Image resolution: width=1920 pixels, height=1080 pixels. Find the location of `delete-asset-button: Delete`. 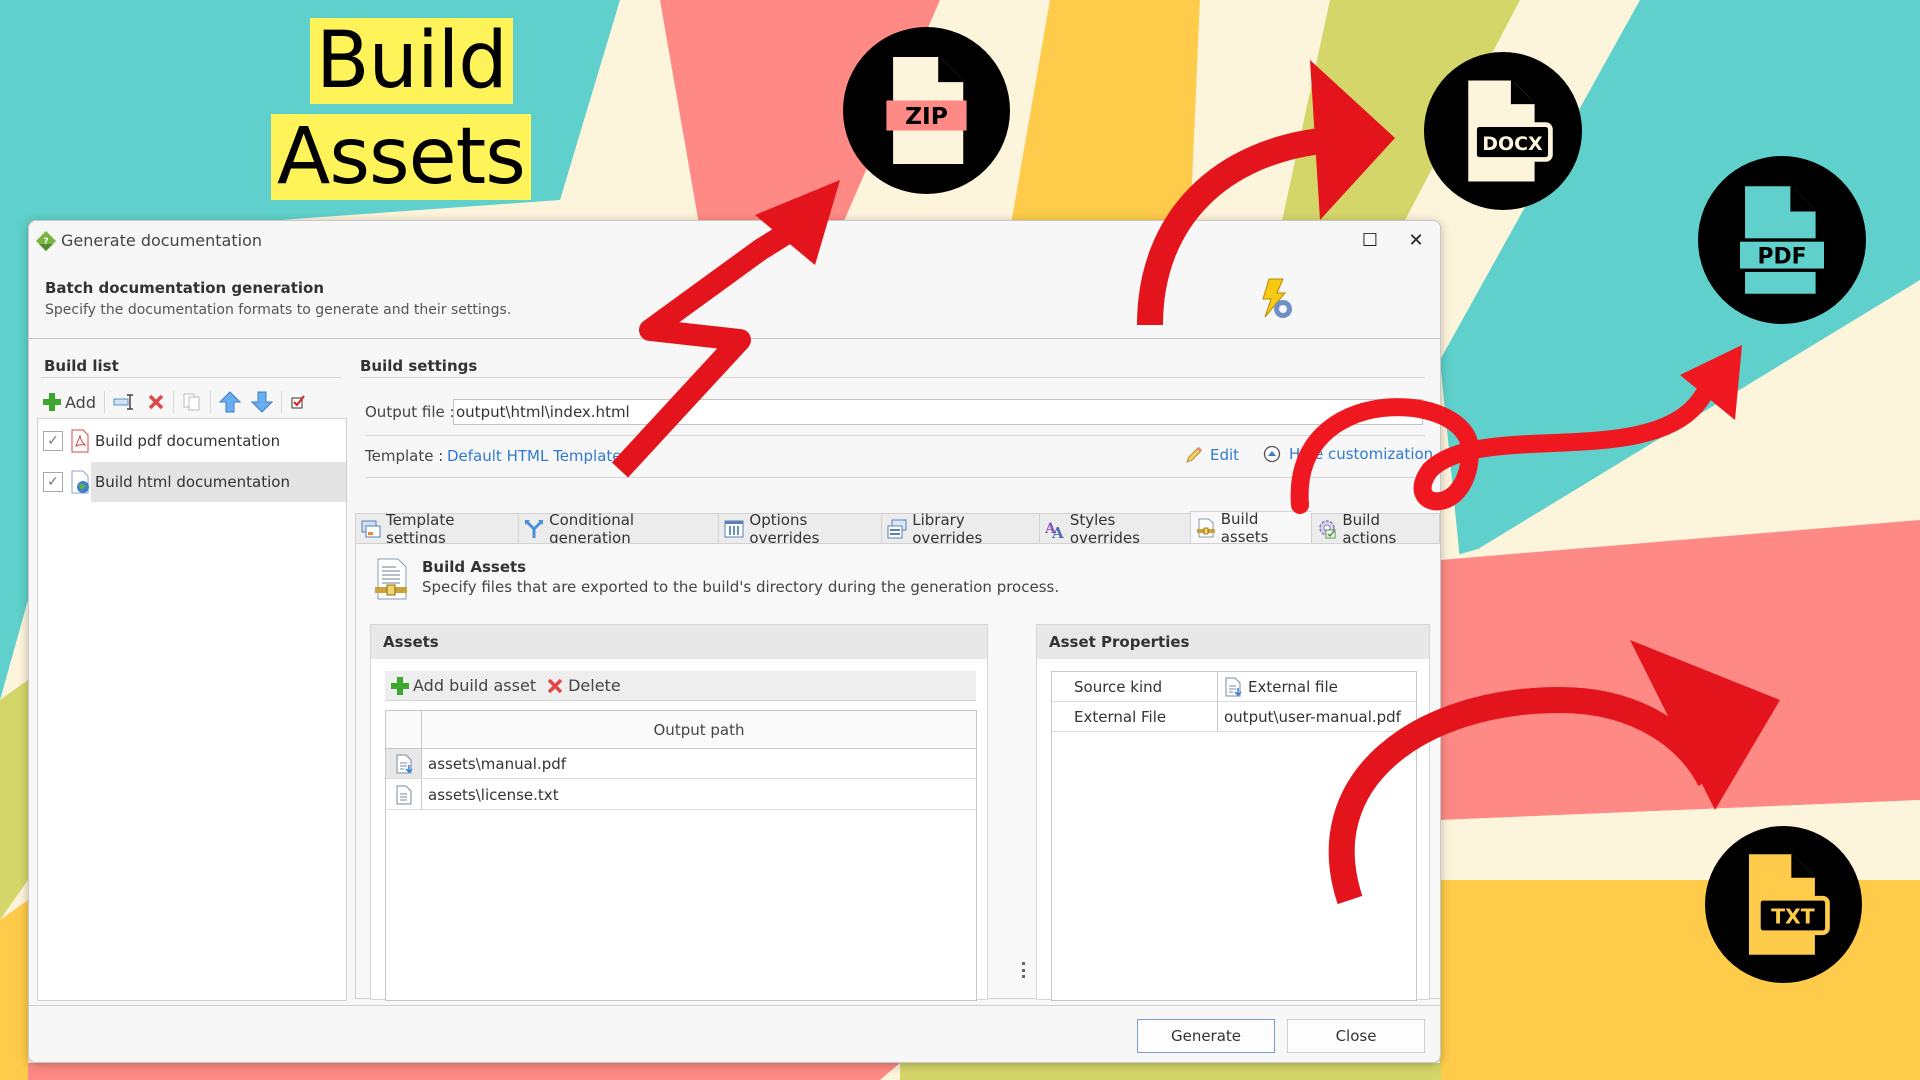

delete-asset-button: Delete is located at coordinates (583, 686).